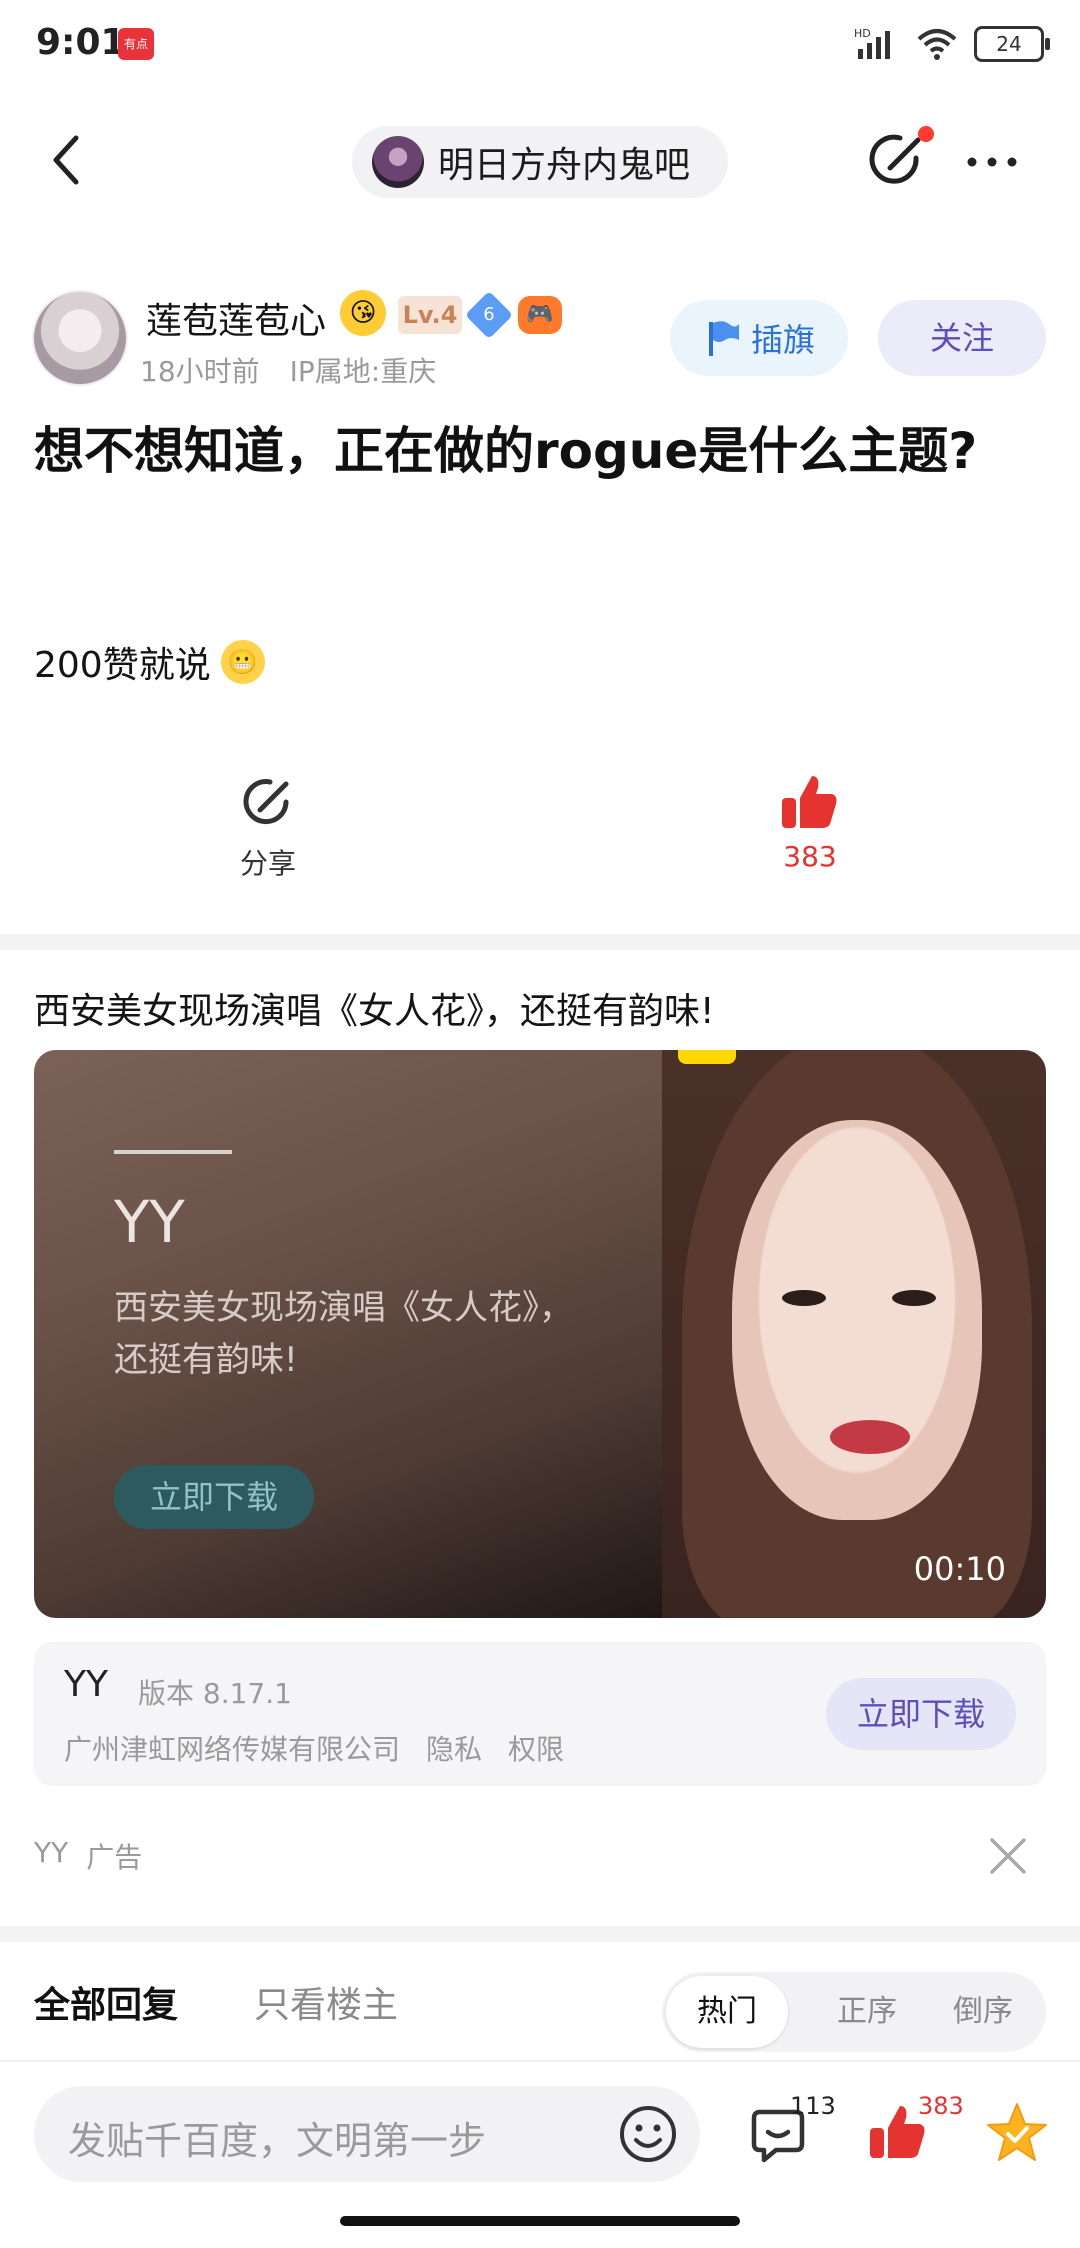 This screenshot has height=2248, width=1080. I want to click on kiss-emoji-icon: 😘, so click(363, 313).